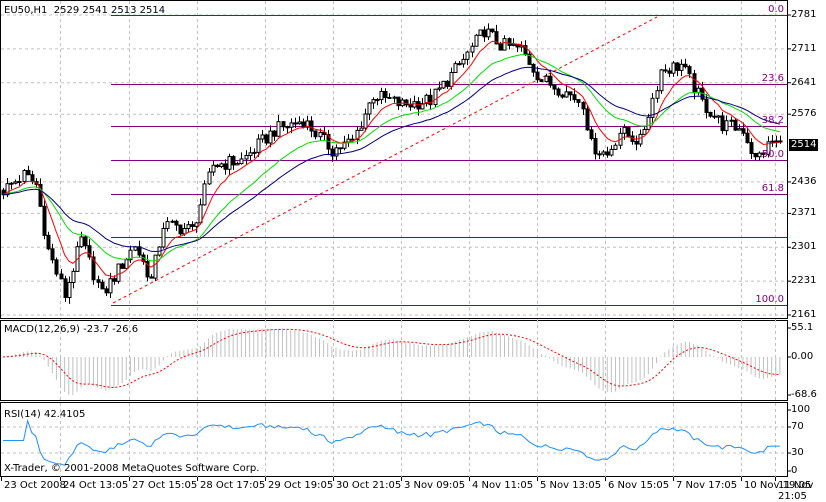 The width and height of the screenshot is (826, 502). What do you see at coordinates (804, 14) in the screenshot?
I see `price-axis-label: 2781` at bounding box center [804, 14].